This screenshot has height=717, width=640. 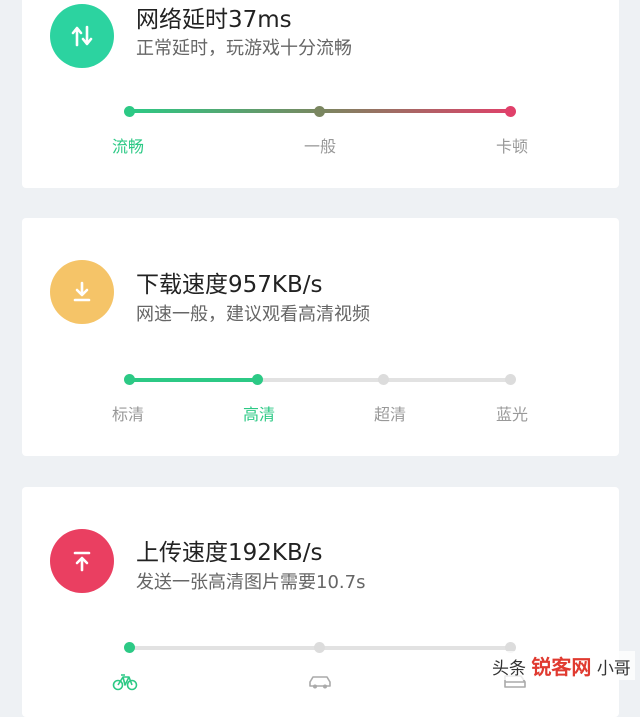 I want to click on latency-label-lag: 卡顿, so click(x=512, y=146).